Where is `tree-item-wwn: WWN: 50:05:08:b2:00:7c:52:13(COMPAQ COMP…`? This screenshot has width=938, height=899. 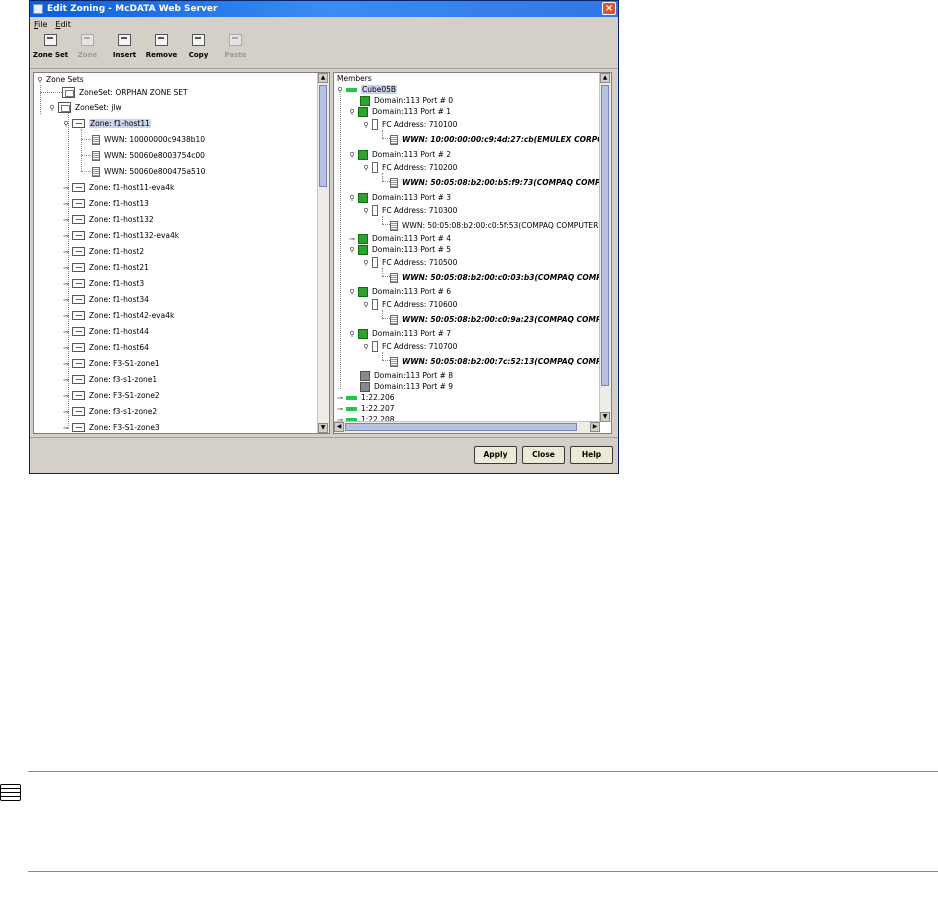 tree-item-wwn: WWN: 50:05:08:b2:00:7c:52:13(COMPAQ COMP… is located at coordinates (500, 361).